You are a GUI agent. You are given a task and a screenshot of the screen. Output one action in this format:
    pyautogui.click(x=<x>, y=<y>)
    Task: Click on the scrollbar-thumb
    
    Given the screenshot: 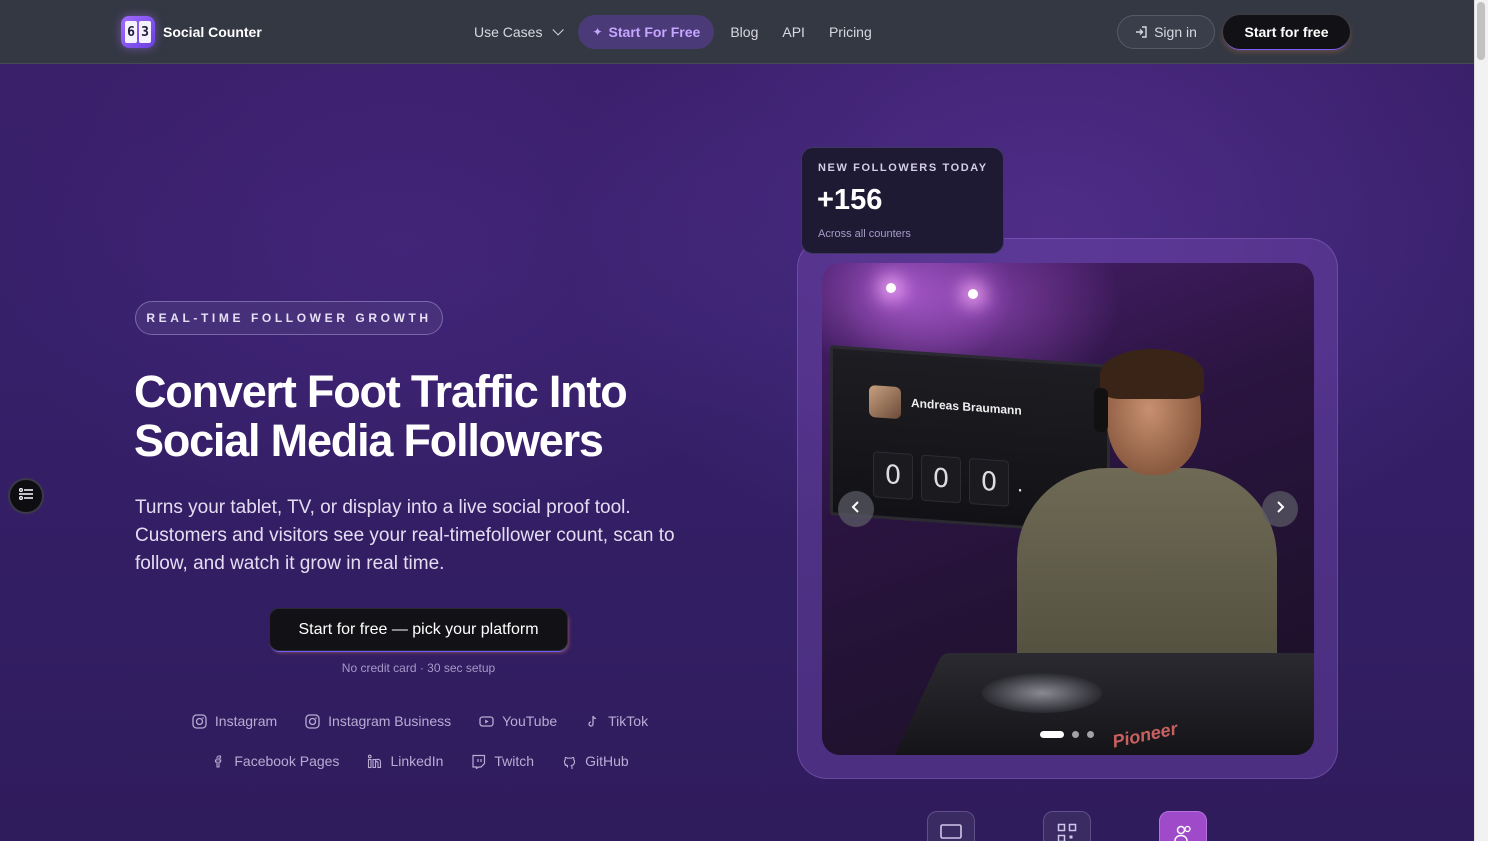 What is the action you would take?
    pyautogui.click(x=1481, y=31)
    